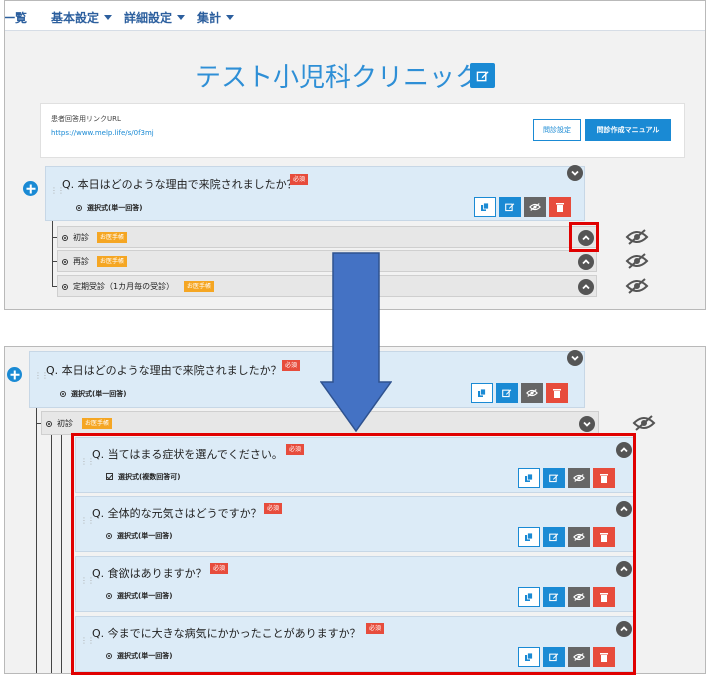  I want to click on down-arrow, so click(356, 342).